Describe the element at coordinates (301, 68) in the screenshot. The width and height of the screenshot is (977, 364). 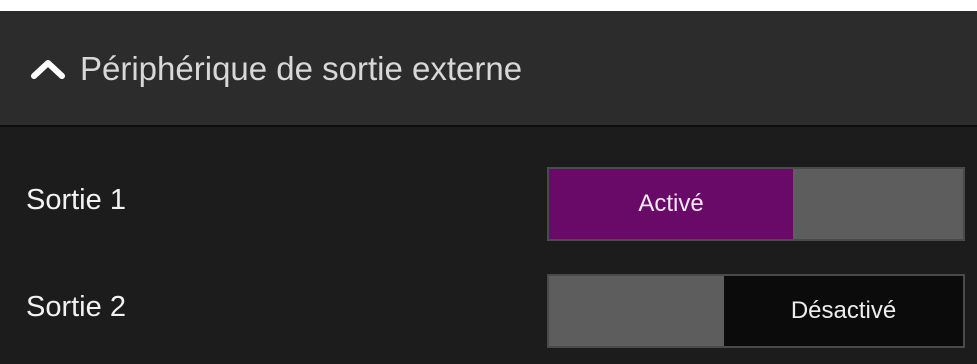
I see `section-title: Périphérique de sortie externe` at that location.